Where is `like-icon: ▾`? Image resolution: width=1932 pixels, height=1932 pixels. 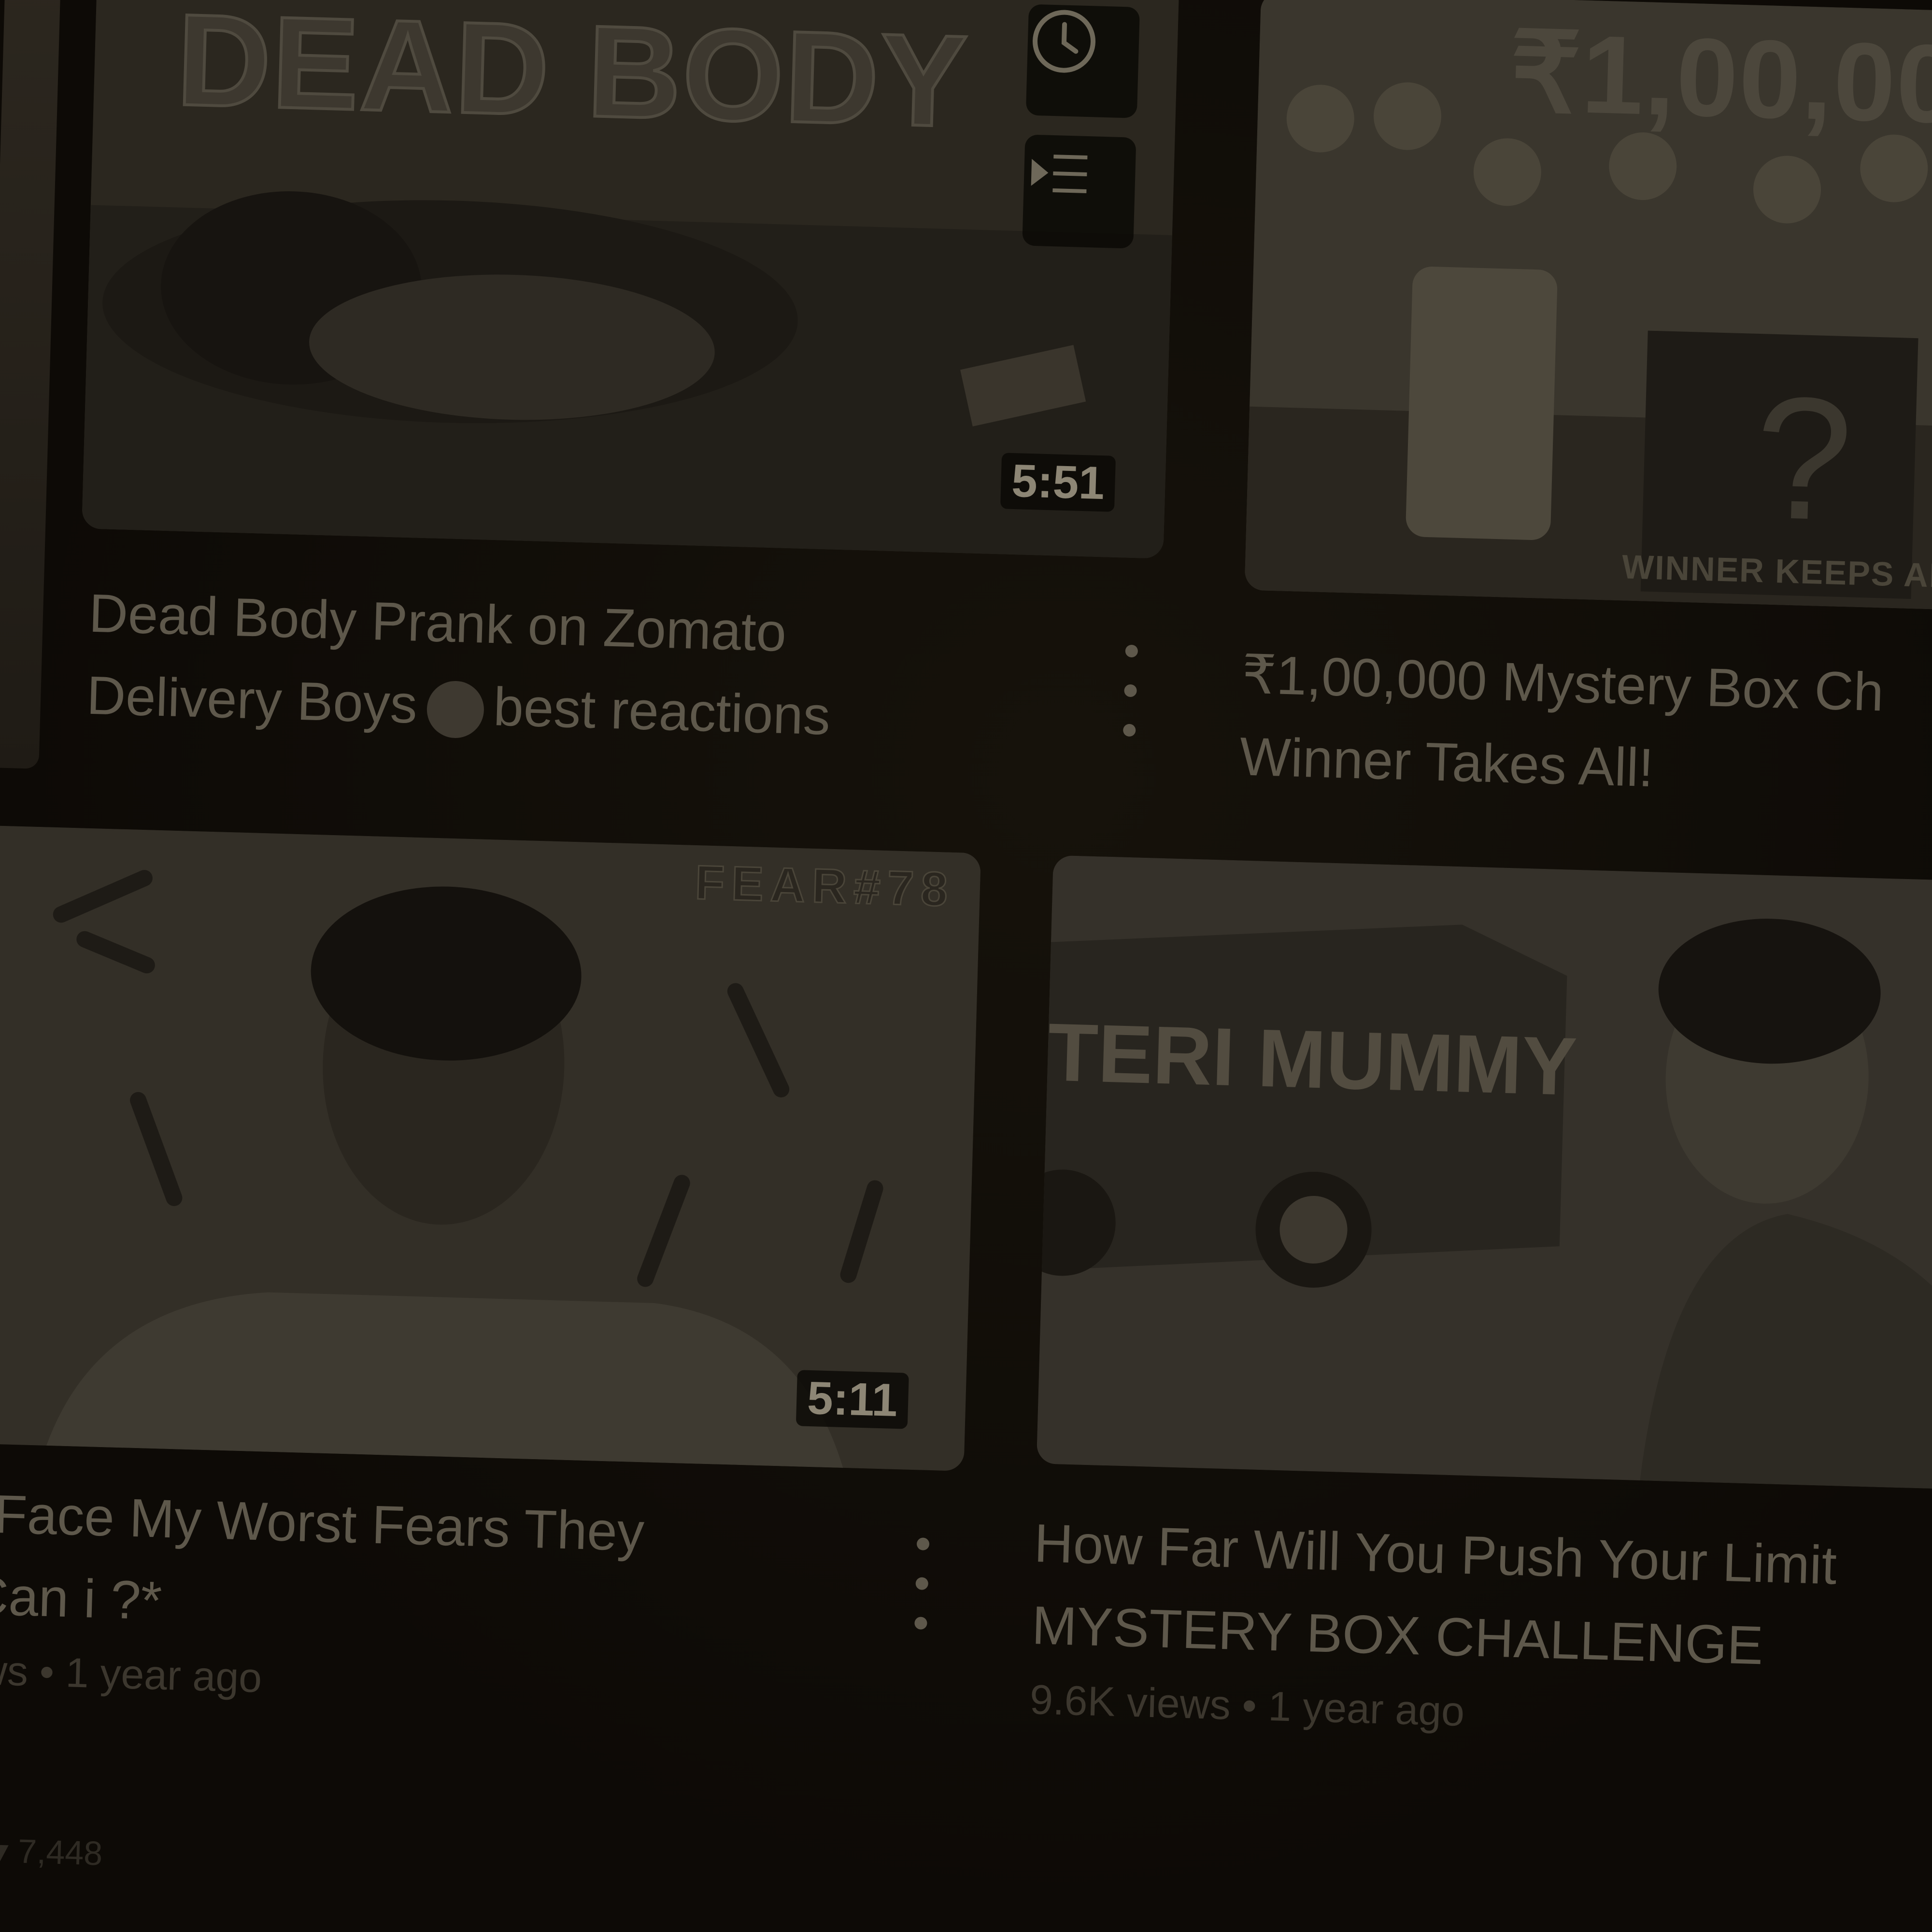
like-icon: ▾ is located at coordinates (4, 1851).